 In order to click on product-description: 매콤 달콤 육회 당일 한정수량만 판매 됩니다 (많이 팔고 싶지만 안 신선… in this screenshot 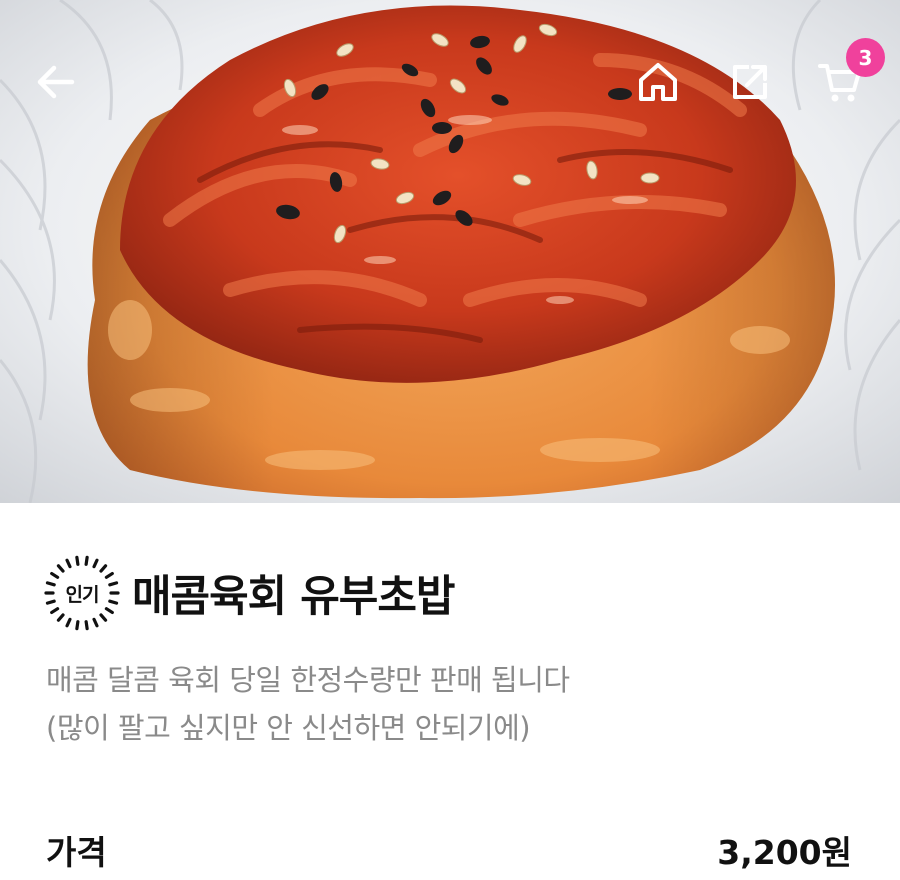, I will do `click(456, 704)`.